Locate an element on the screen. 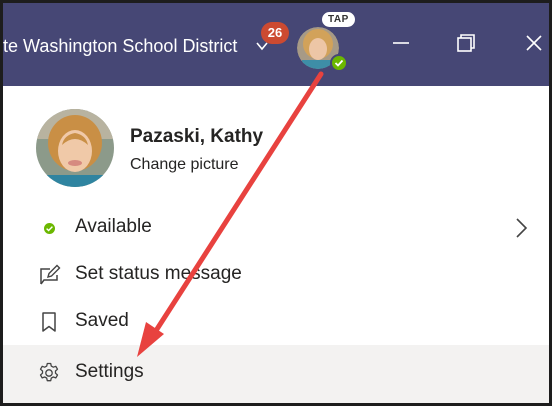  status-message-label: Set status message is located at coordinates (158, 273).